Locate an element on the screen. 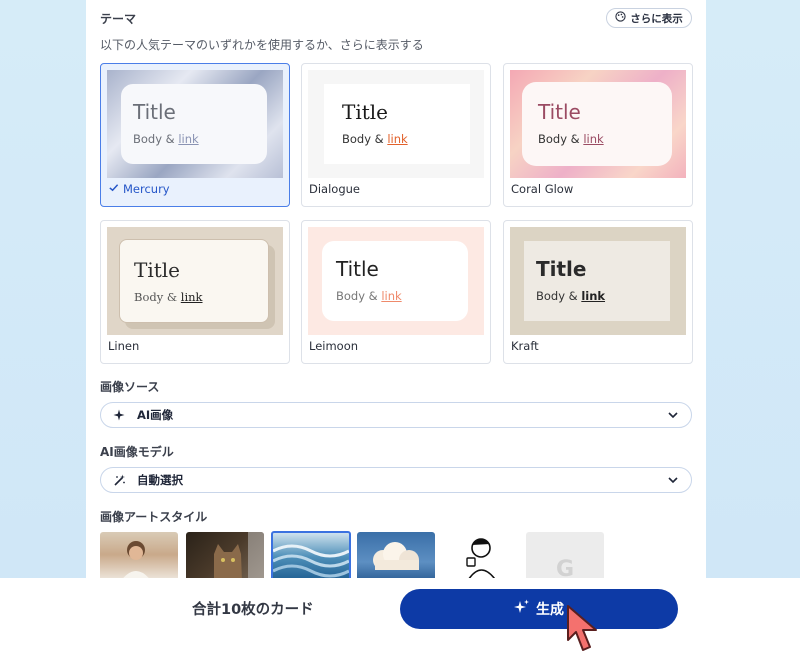  show-more-themes-button: さらに表示 is located at coordinates (649, 18).